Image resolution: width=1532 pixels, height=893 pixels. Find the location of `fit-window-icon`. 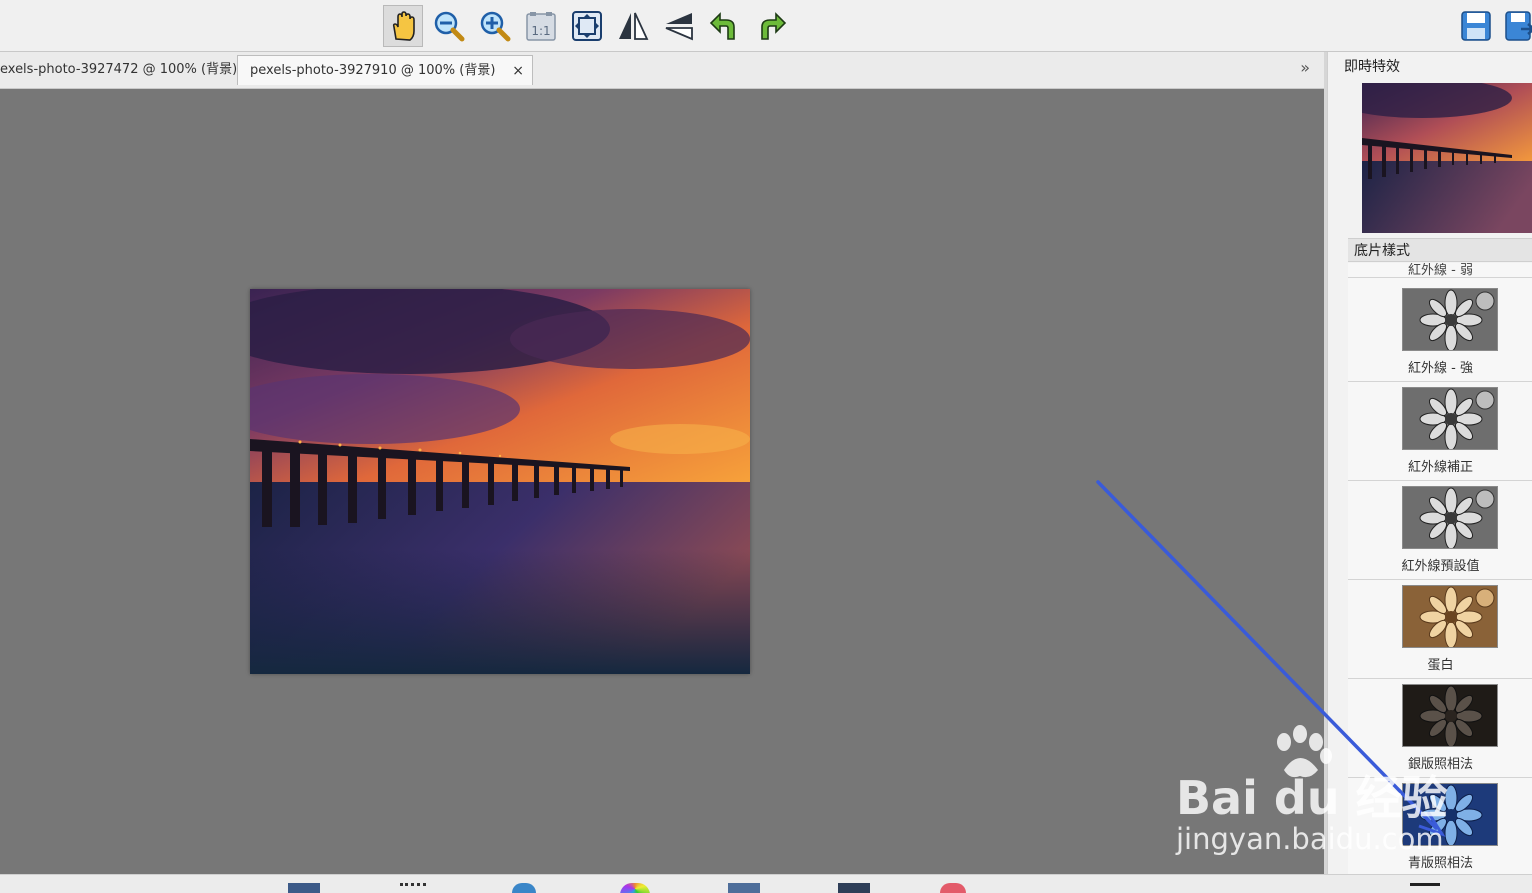

fit-window-icon is located at coordinates (587, 26).